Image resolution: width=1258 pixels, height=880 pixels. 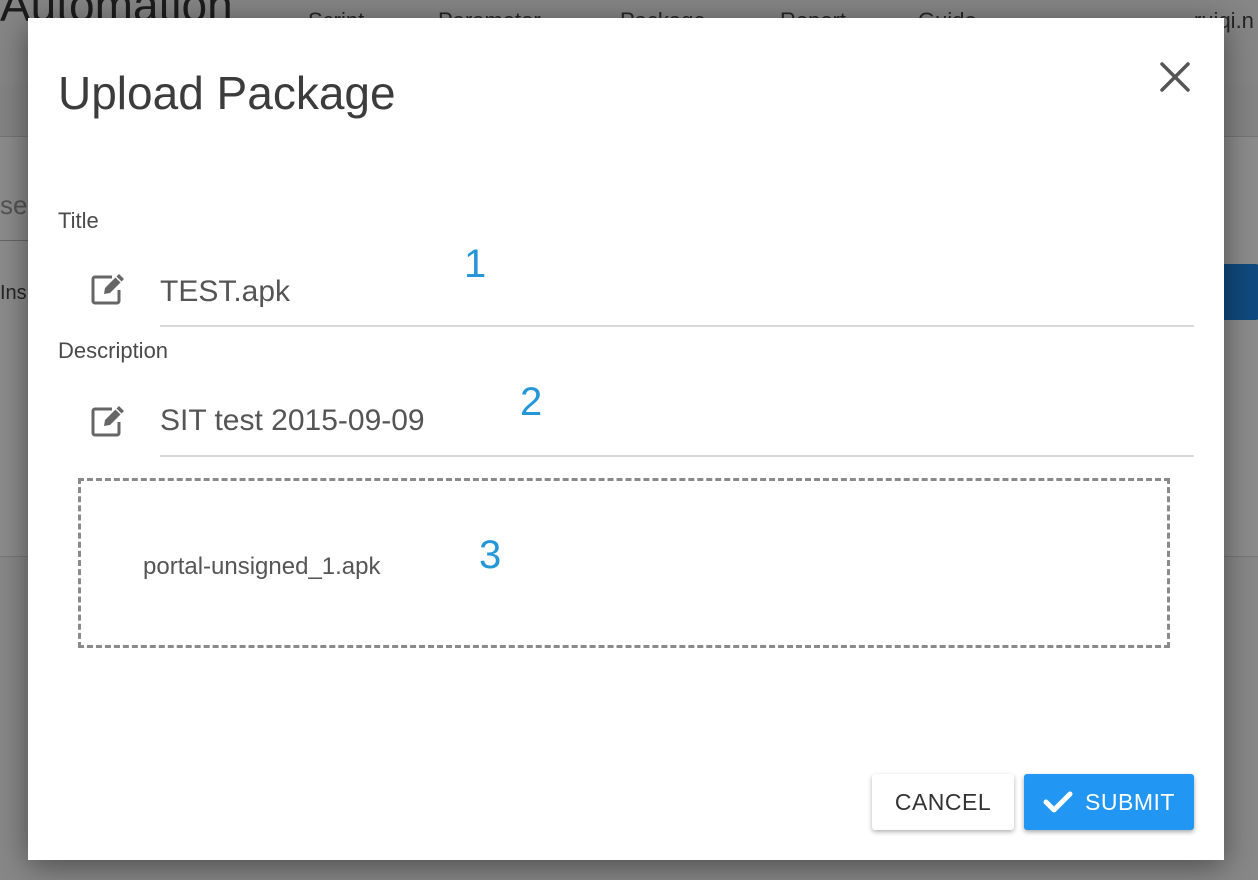 What do you see at coordinates (531, 402) in the screenshot?
I see `annotation-marker: 2` at bounding box center [531, 402].